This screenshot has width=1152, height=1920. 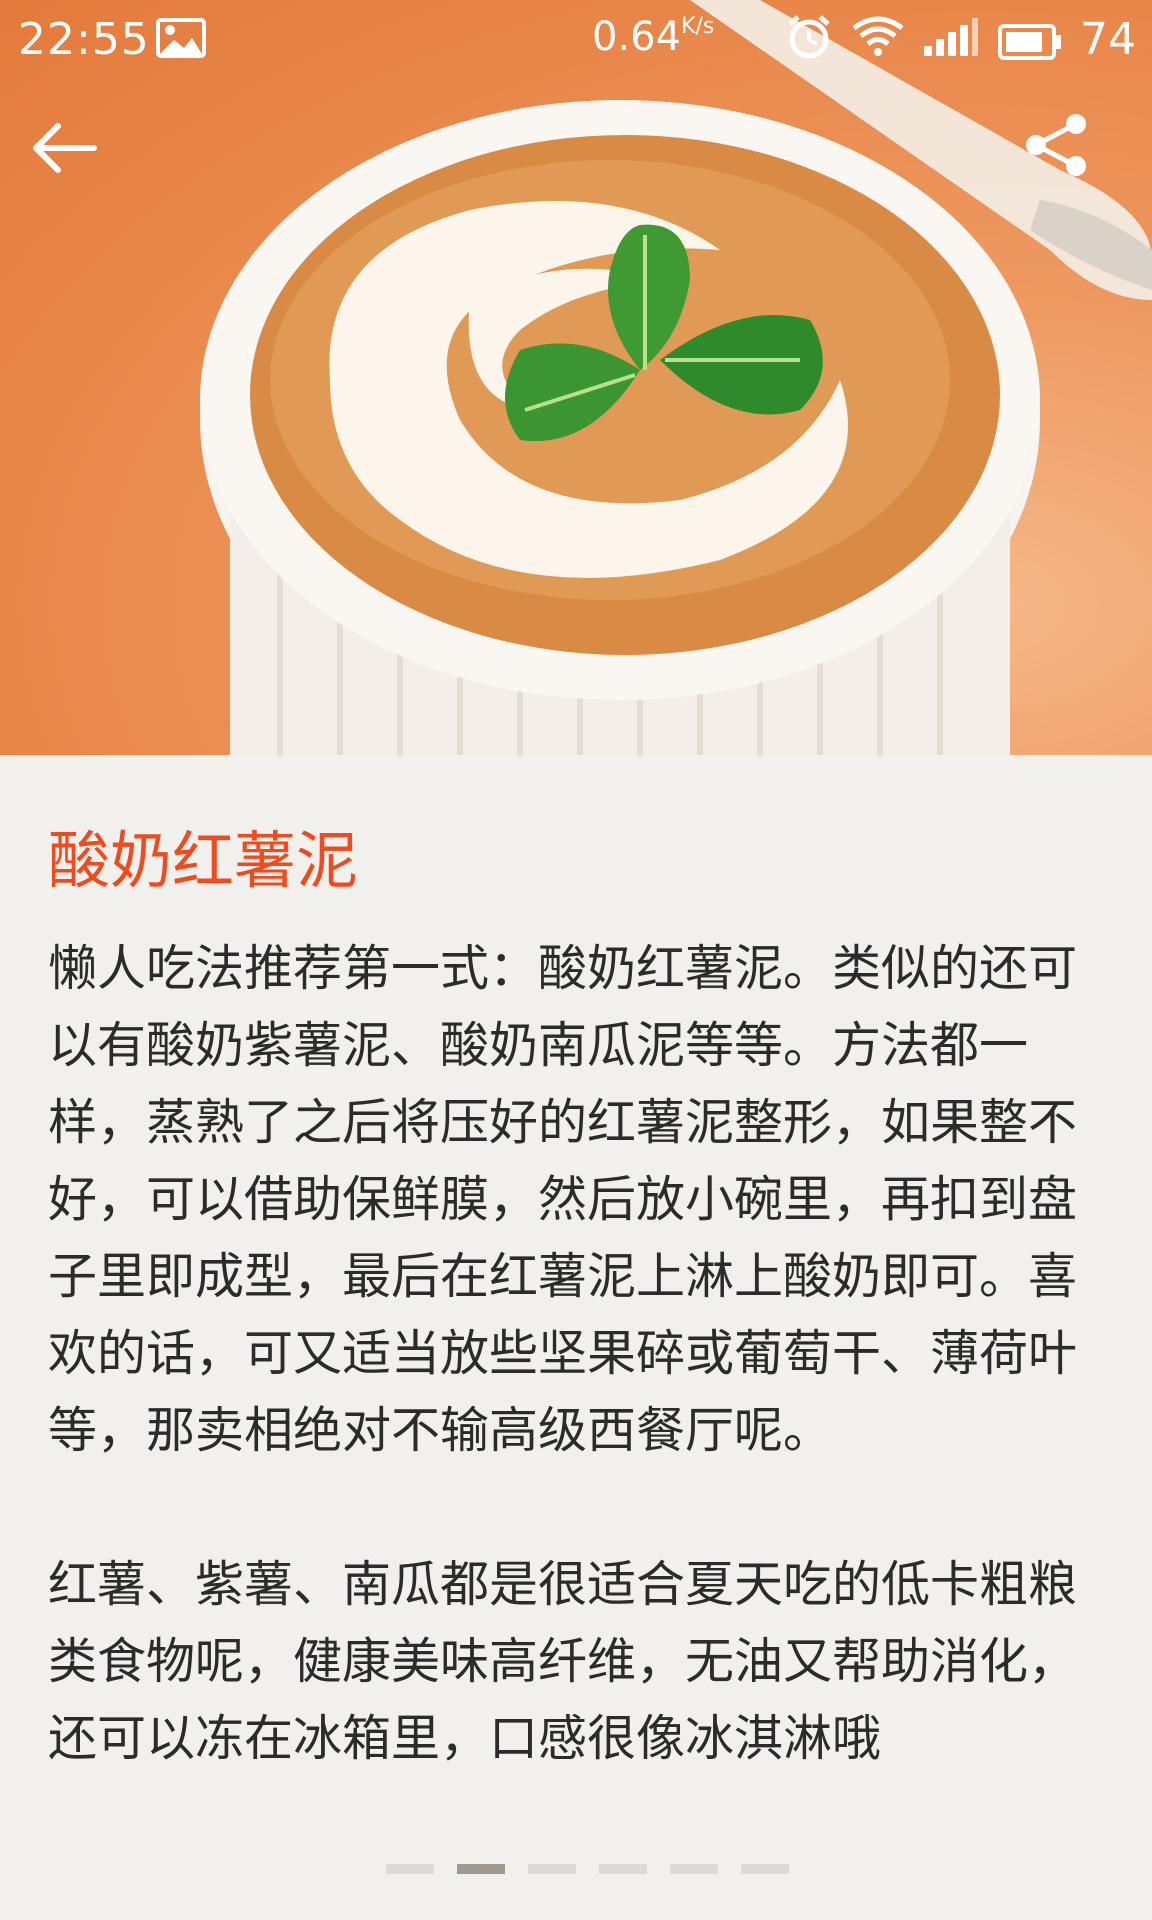 I want to click on battery-icon, so click(x=1030, y=45).